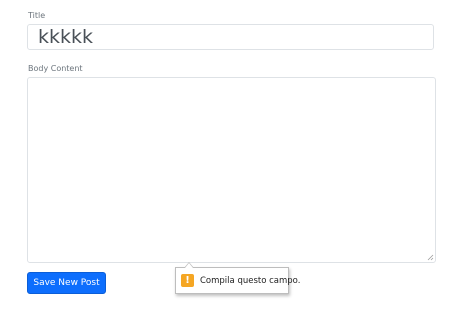  What do you see at coordinates (37, 15) in the screenshot?
I see `title-label: Title` at bounding box center [37, 15].